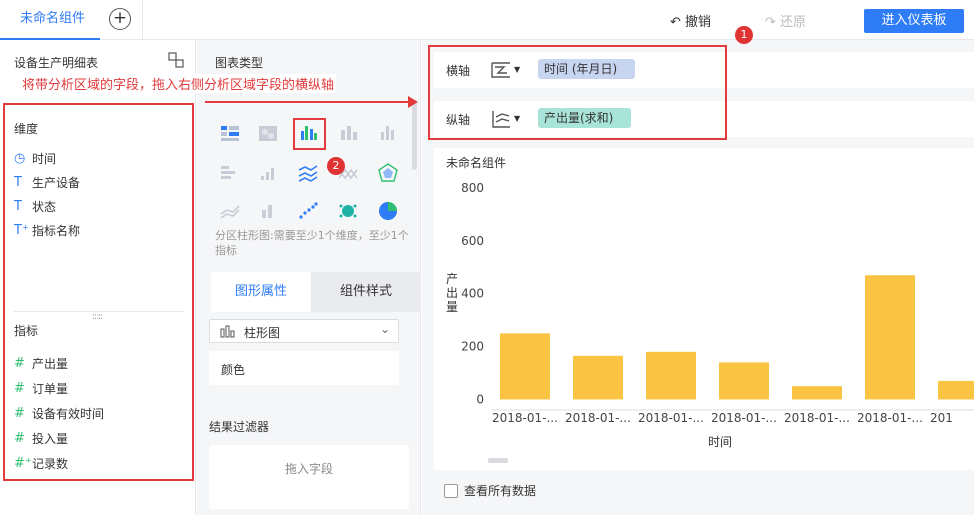  What do you see at coordinates (348, 133) in the screenshot?
I see `chart-type-stacked-bar-icon` at bounding box center [348, 133].